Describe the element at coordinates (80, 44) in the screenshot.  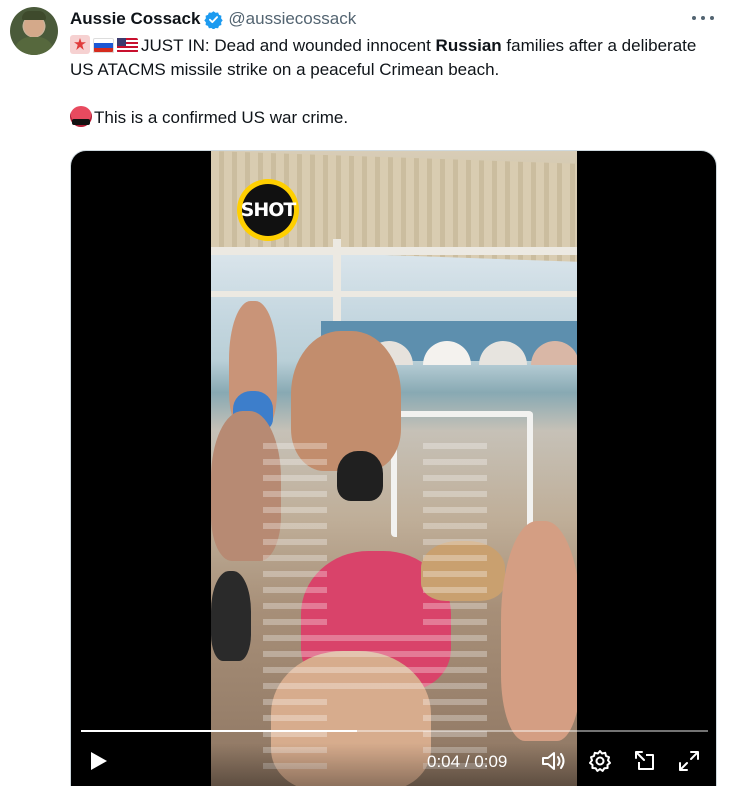
I see `alert-emoji-icon` at that location.